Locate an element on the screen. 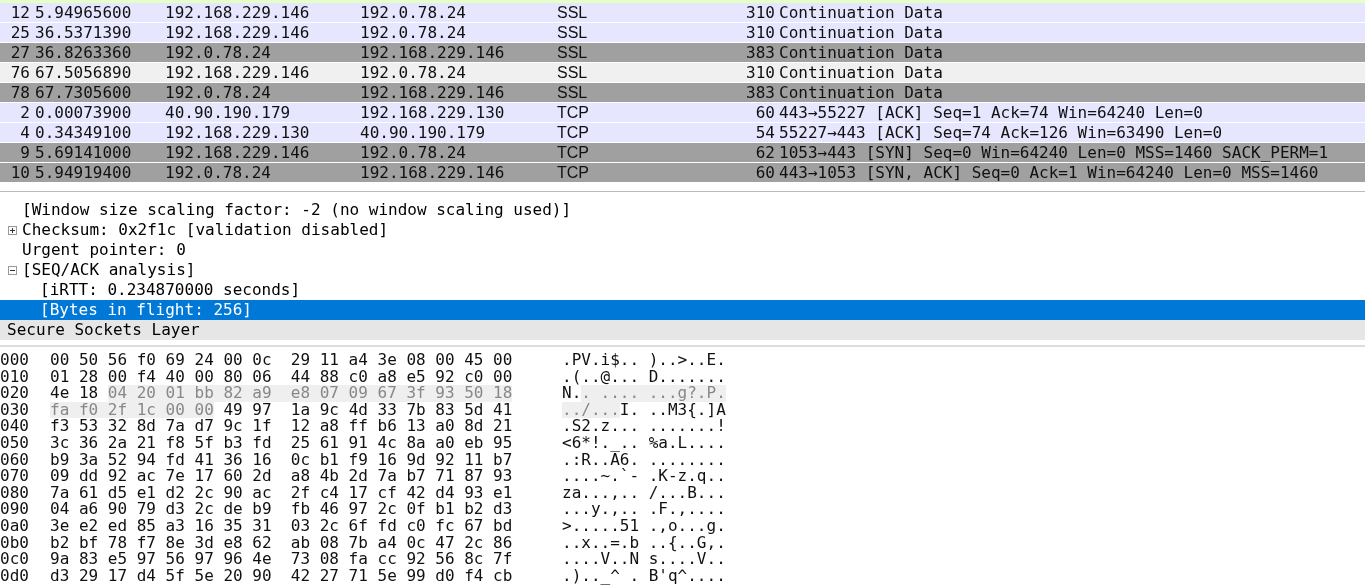 The width and height of the screenshot is (1365, 588). ascii-text: ..x..=.b ..{..G,. is located at coordinates (644, 543).